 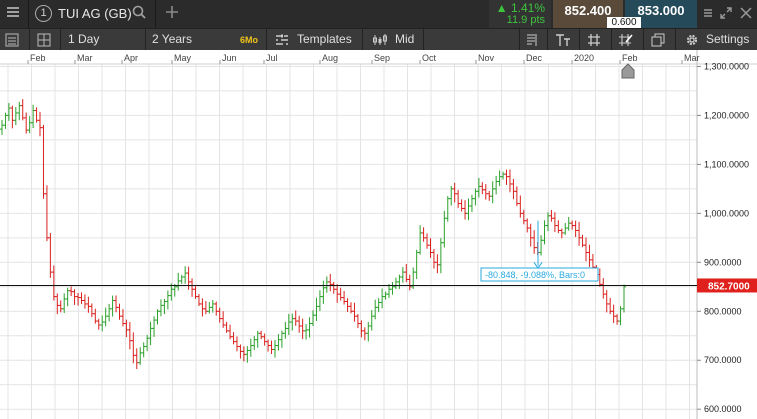 What do you see at coordinates (95, 13) in the screenshot?
I see `instrument-name: TUI AG (GB)` at bounding box center [95, 13].